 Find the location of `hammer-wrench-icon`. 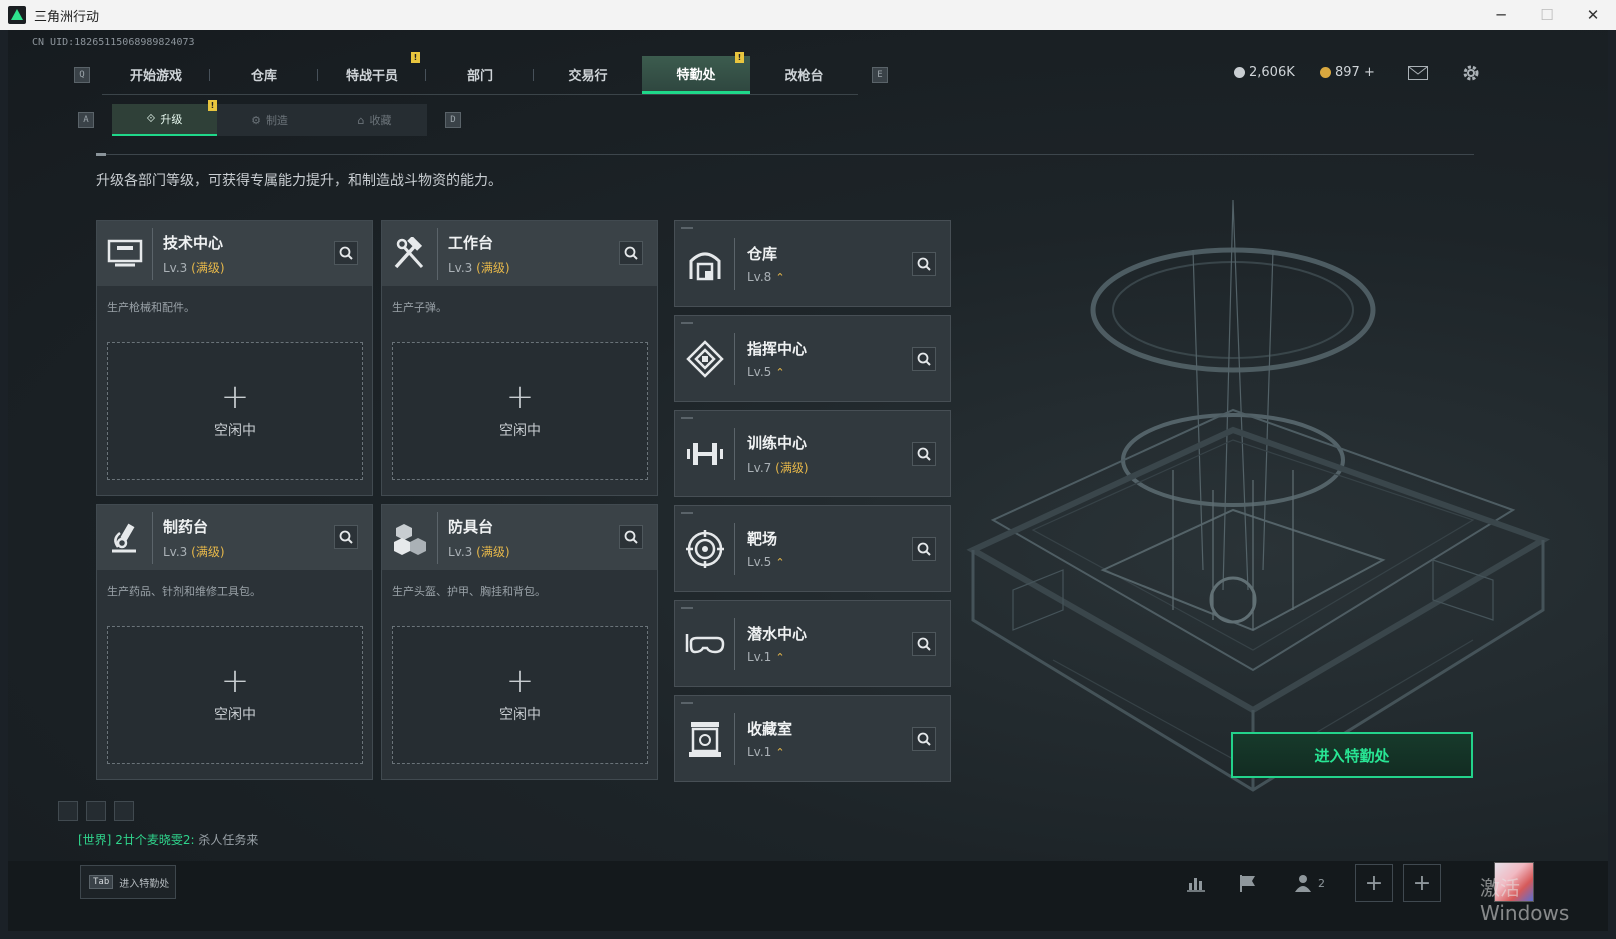

hammer-wrench-icon is located at coordinates (410, 253).